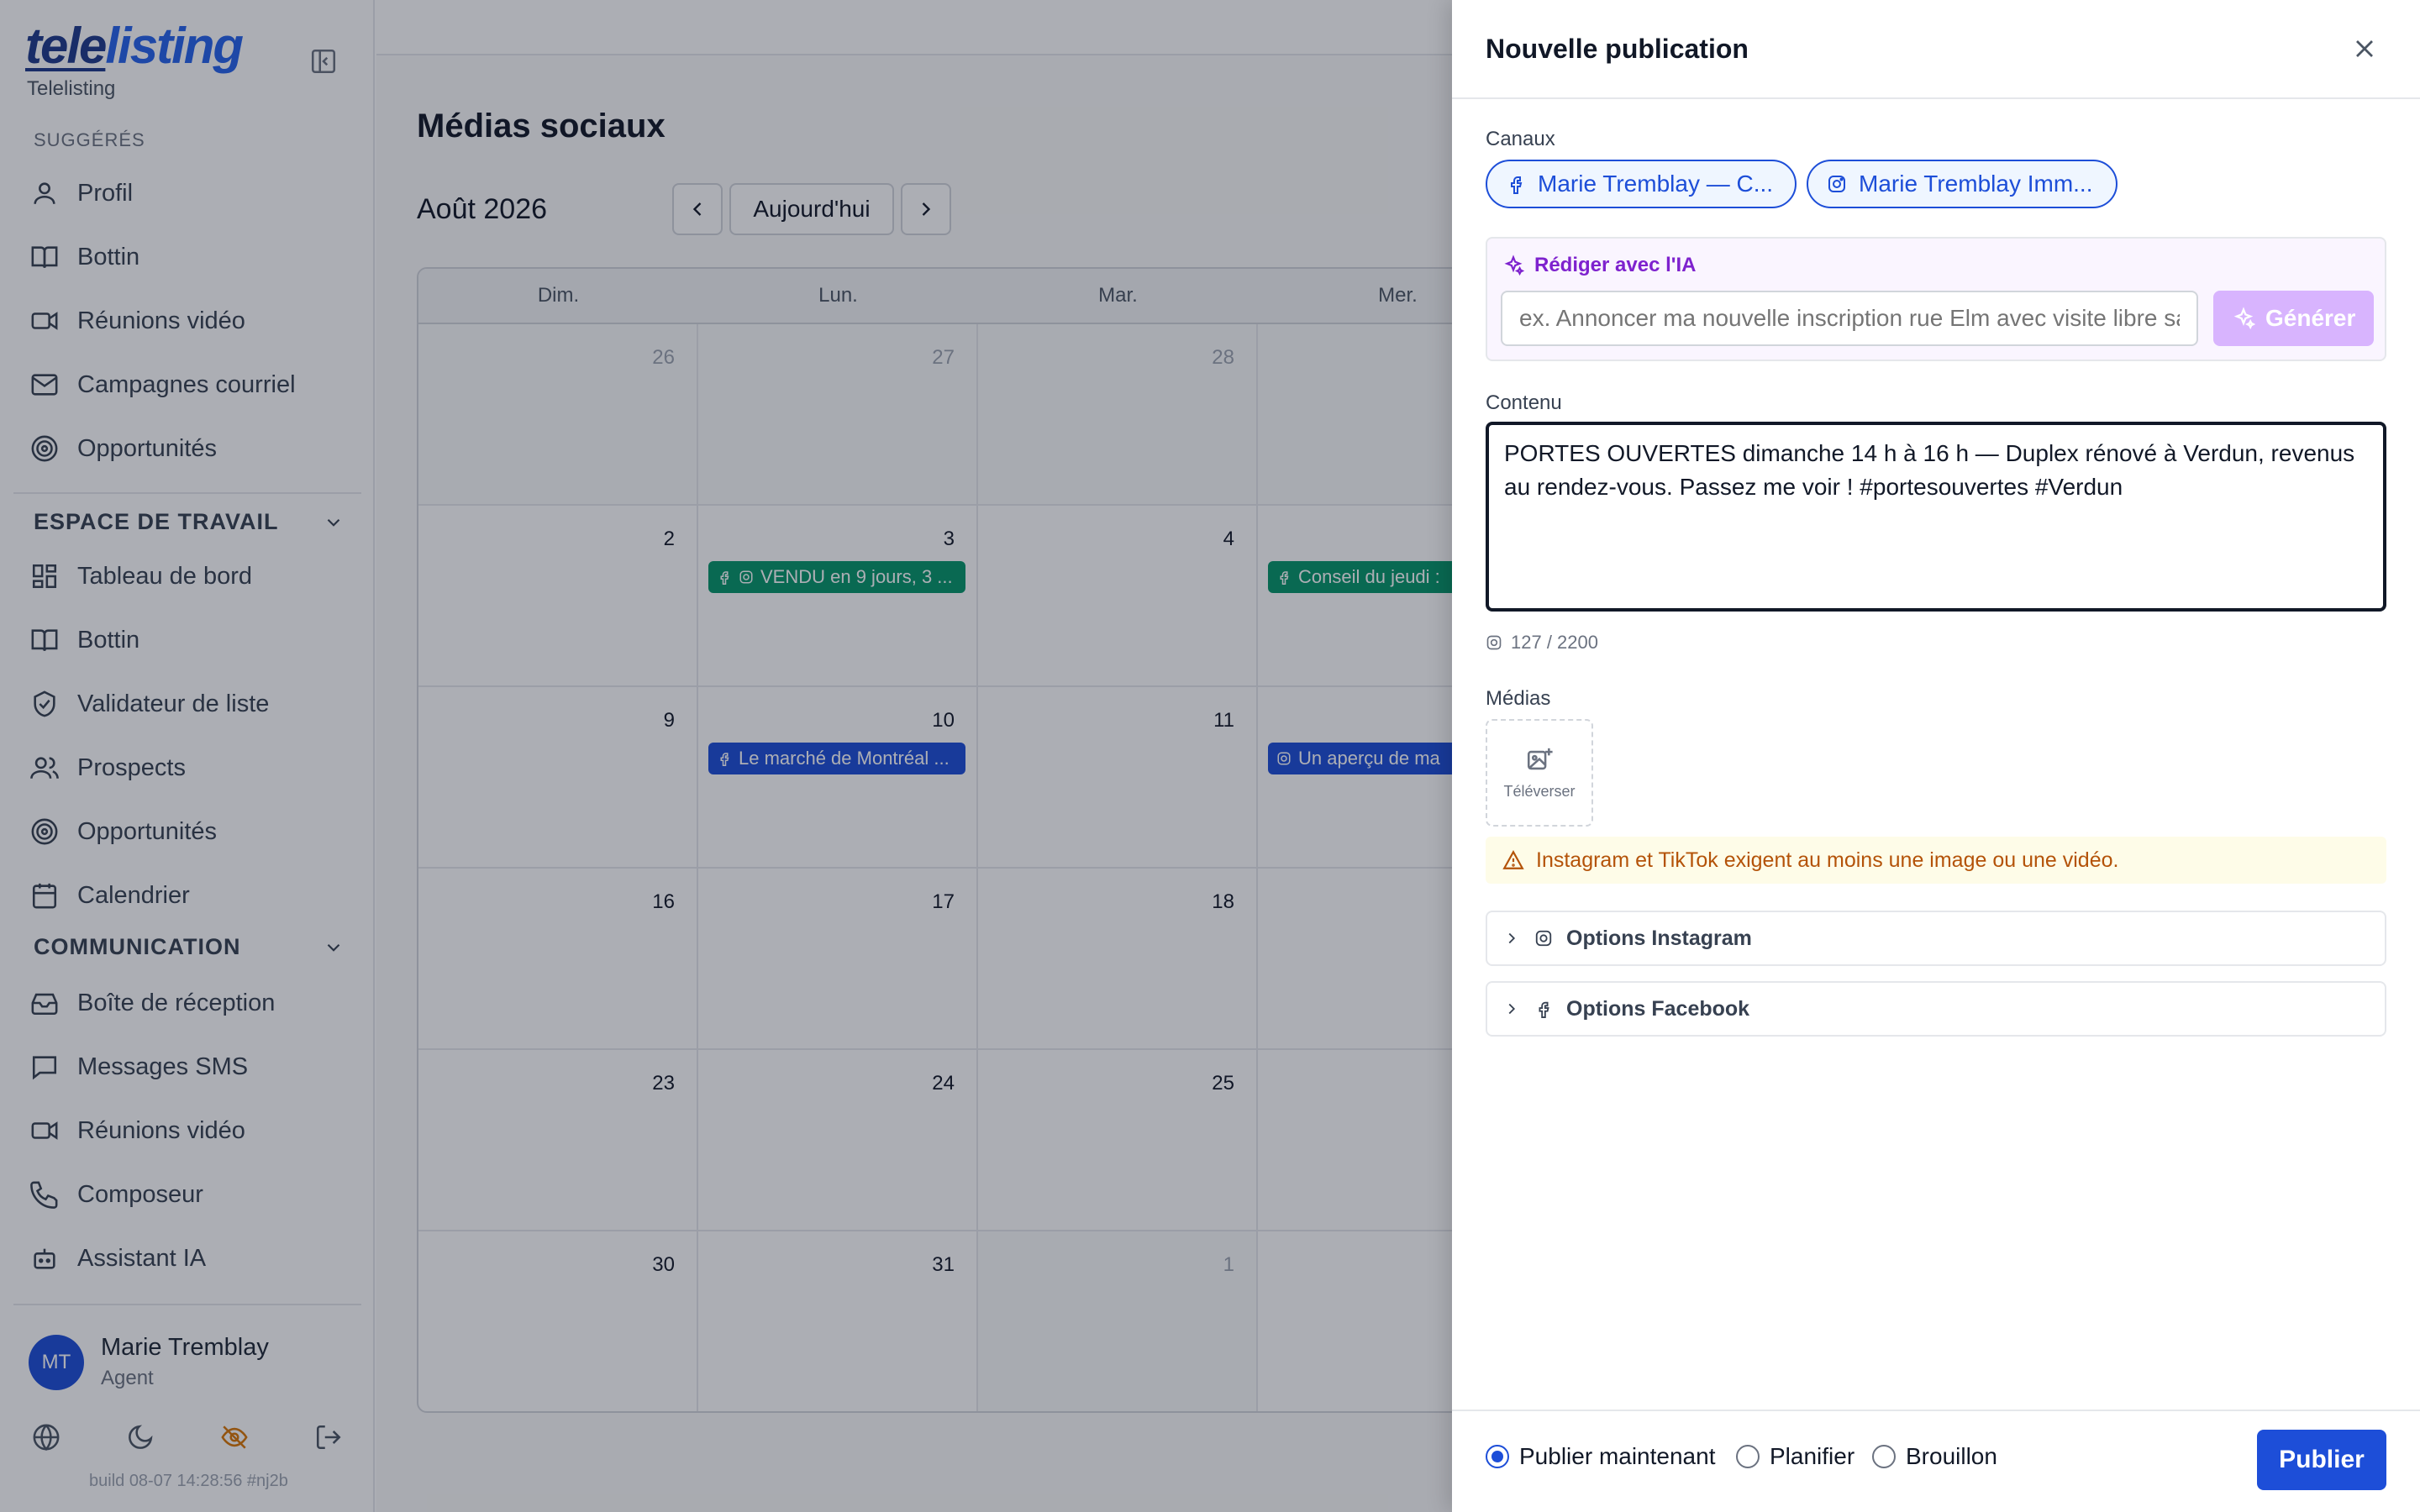 The width and height of the screenshot is (2420, 1512). Describe the element at coordinates (1936, 1009) in the screenshot. I see `facebook-options-toggle: Options Facebook` at that location.